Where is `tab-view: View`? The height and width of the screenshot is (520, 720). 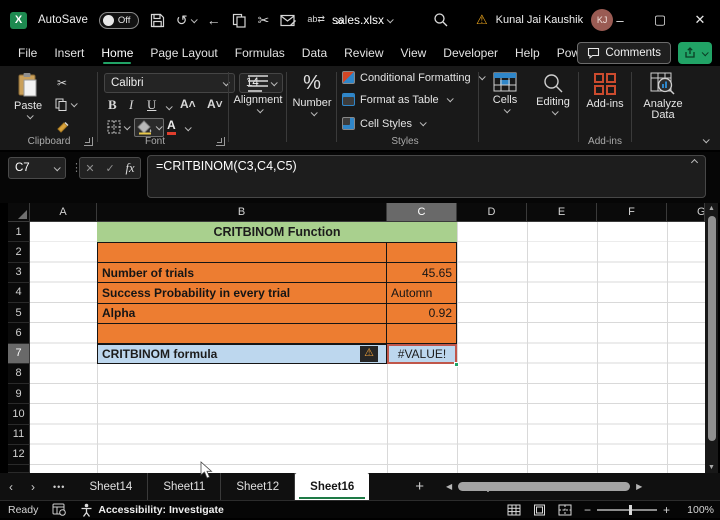
tab-view: View is located at coordinates (414, 53).